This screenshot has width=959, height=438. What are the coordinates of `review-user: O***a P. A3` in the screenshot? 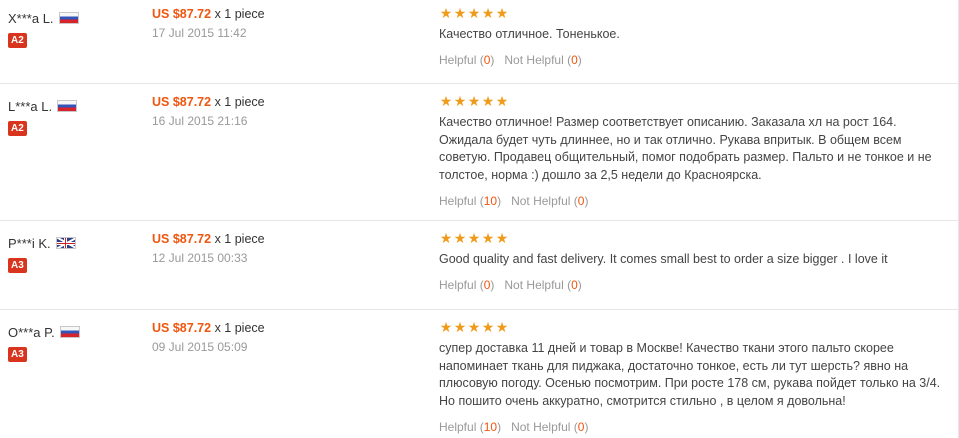 It's located at (73, 343).